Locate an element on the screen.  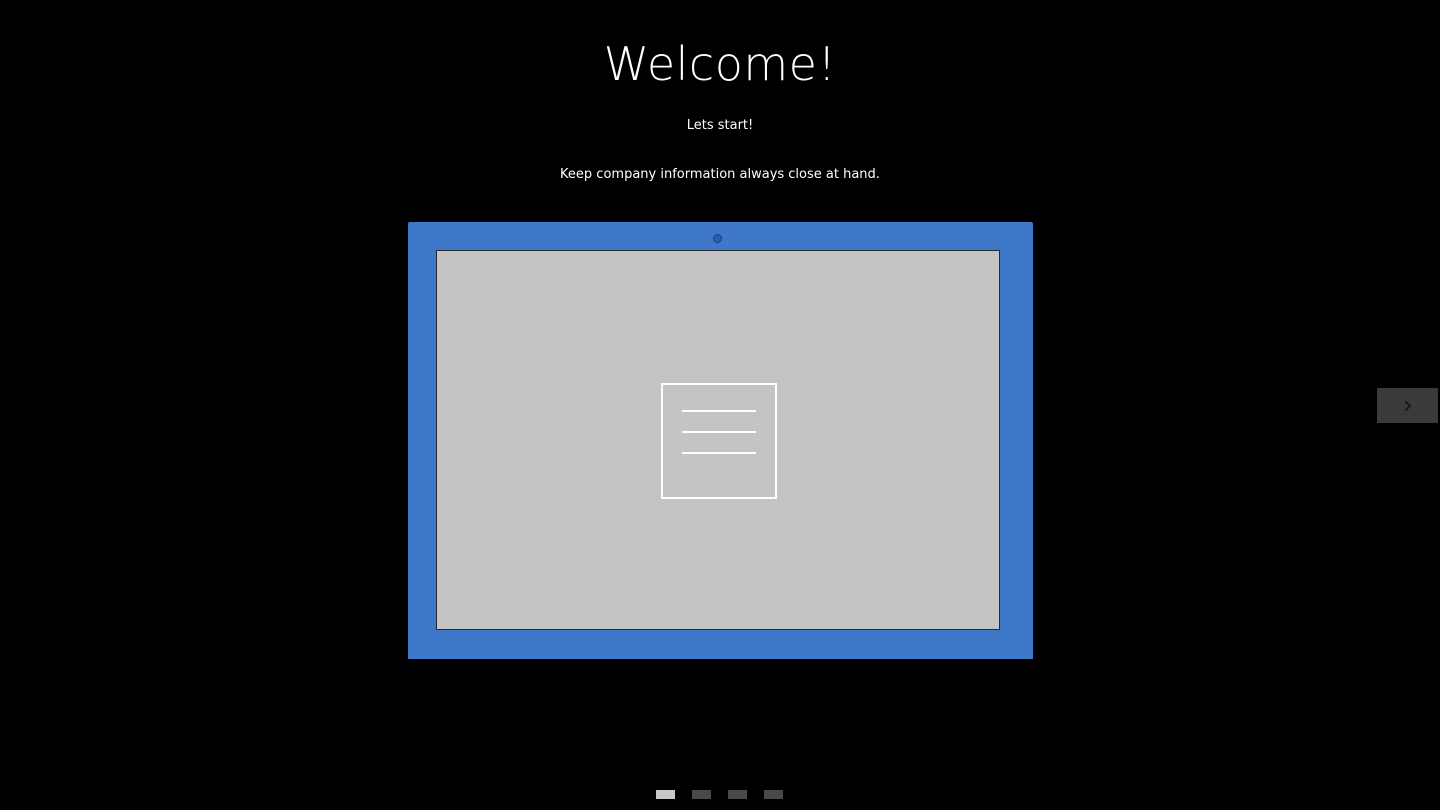
document-lines-icon is located at coordinates (719, 441).